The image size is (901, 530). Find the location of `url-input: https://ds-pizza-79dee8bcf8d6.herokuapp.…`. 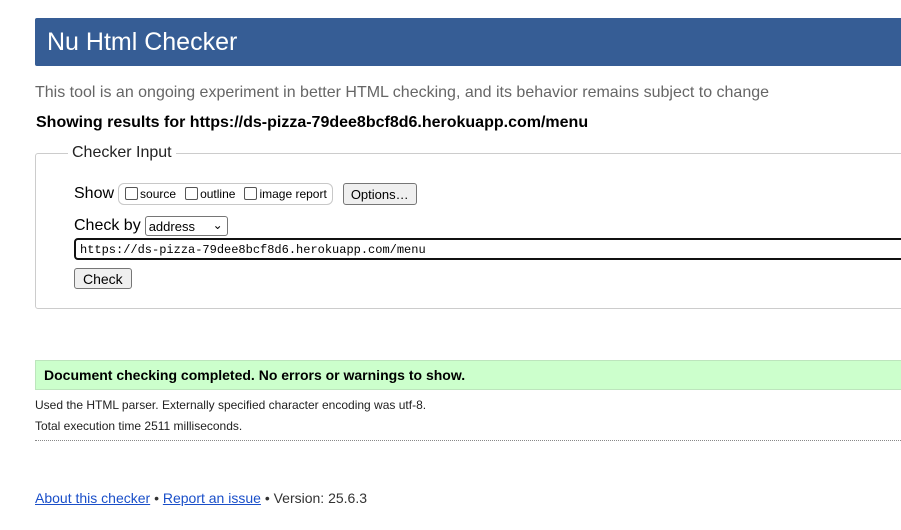

url-input: https://ds-pizza-79dee8bcf8d6.herokuapp.… is located at coordinates (487, 249).